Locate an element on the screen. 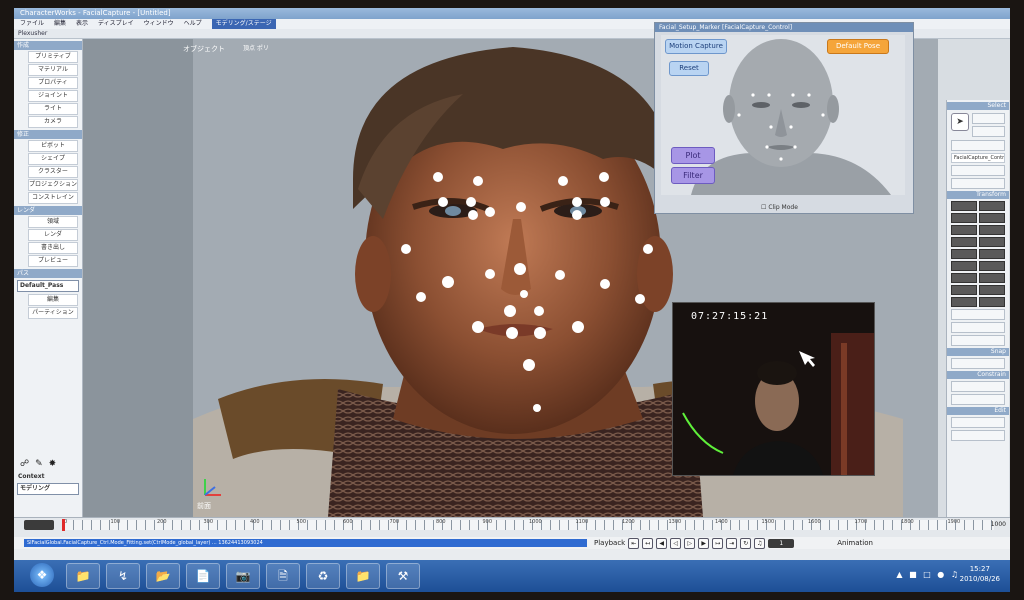  menu-help: ヘルプ is located at coordinates (193, 24).